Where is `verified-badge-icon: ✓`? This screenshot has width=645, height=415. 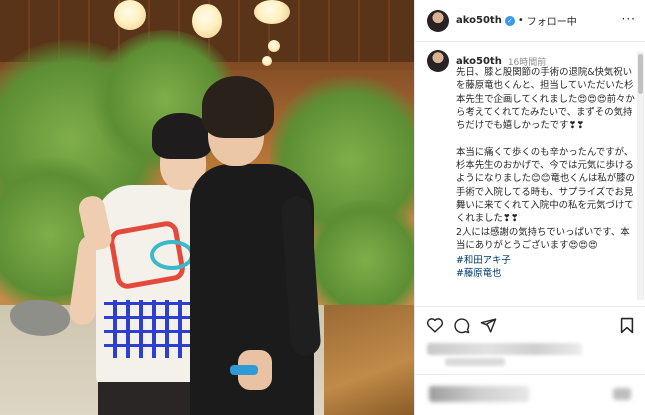
verified-badge-icon: ✓ is located at coordinates (509, 20).